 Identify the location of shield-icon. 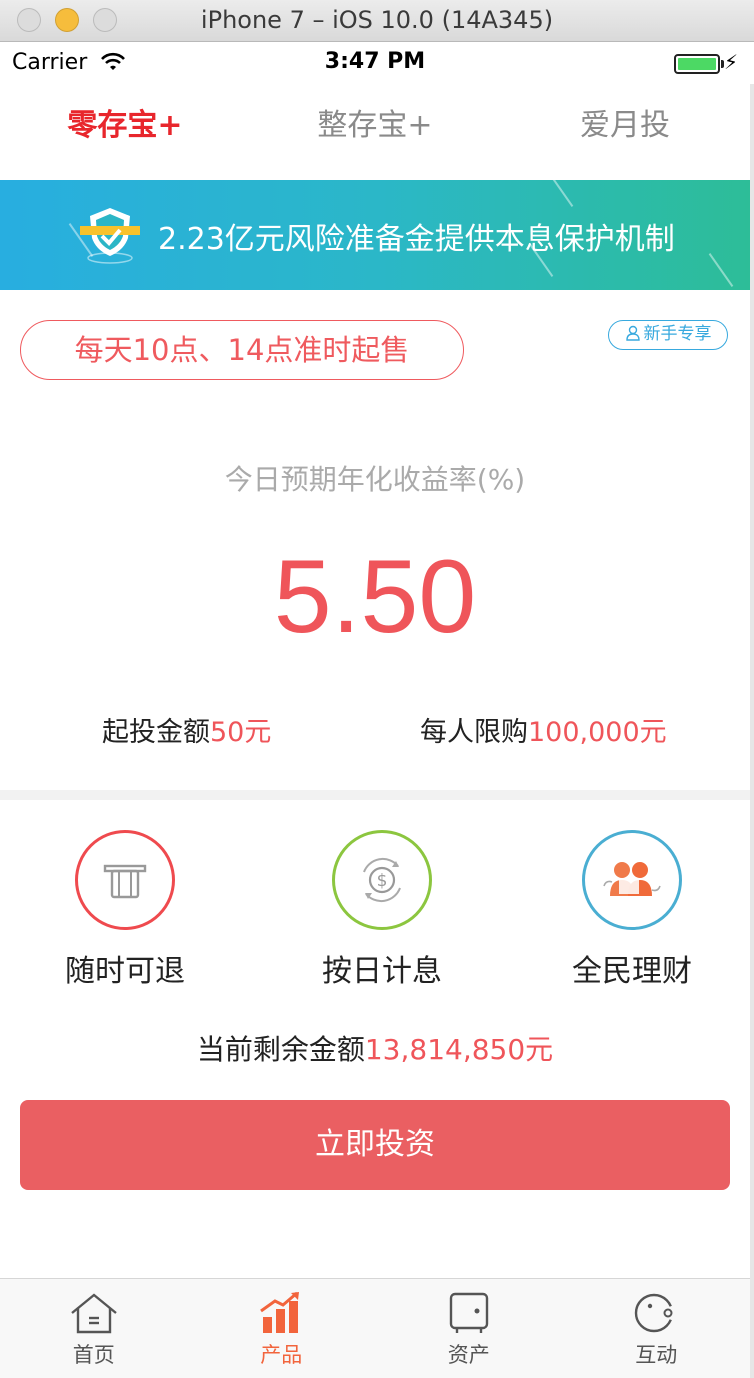
(110, 236).